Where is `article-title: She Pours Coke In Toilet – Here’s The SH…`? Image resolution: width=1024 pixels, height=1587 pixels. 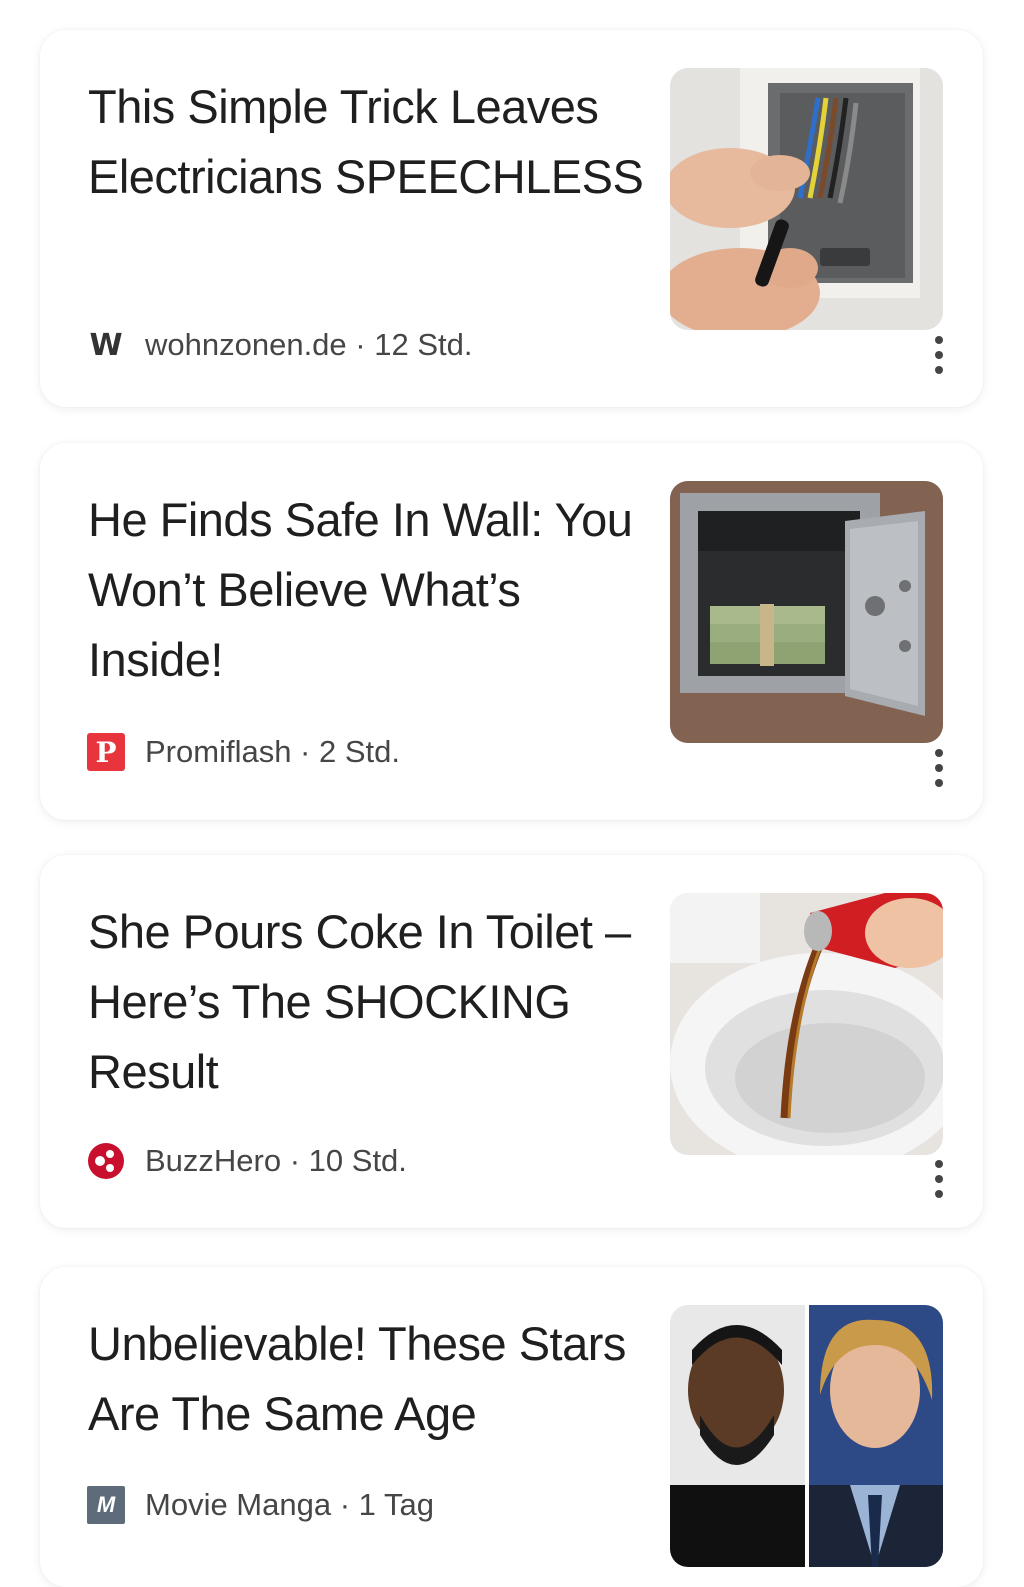 article-title: She Pours Coke In Toilet – Here’s The SH… is located at coordinates (368, 1002).